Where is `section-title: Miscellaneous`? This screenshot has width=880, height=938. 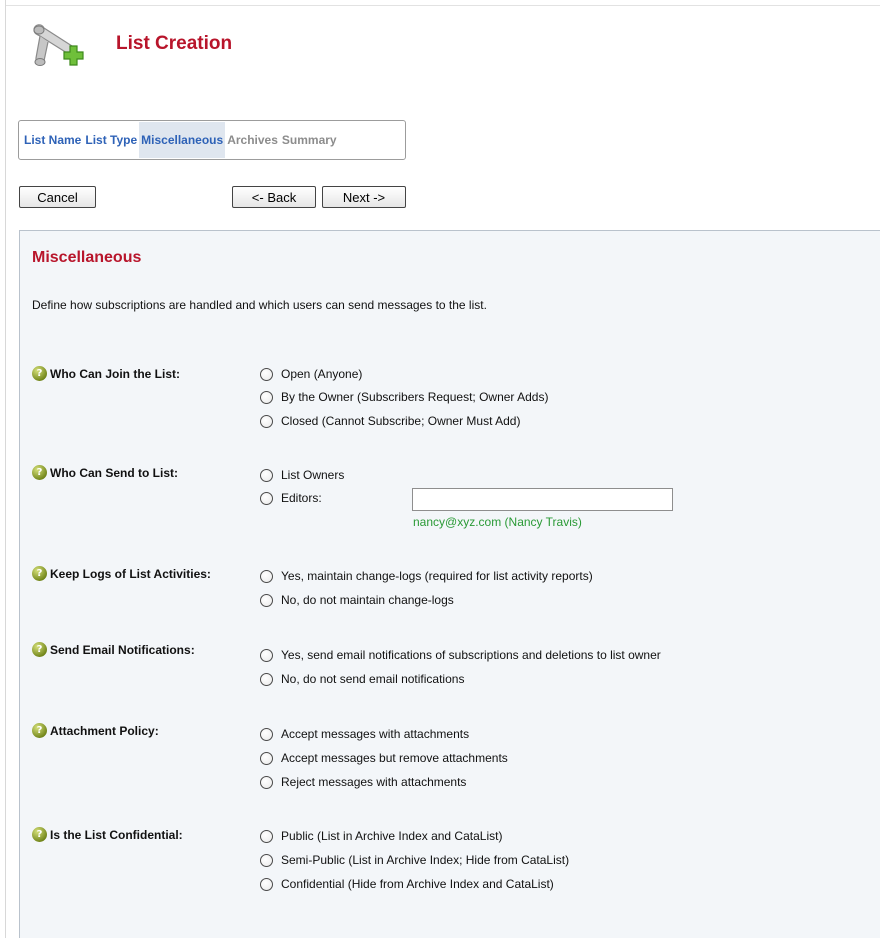
section-title: Miscellaneous is located at coordinates (87, 257).